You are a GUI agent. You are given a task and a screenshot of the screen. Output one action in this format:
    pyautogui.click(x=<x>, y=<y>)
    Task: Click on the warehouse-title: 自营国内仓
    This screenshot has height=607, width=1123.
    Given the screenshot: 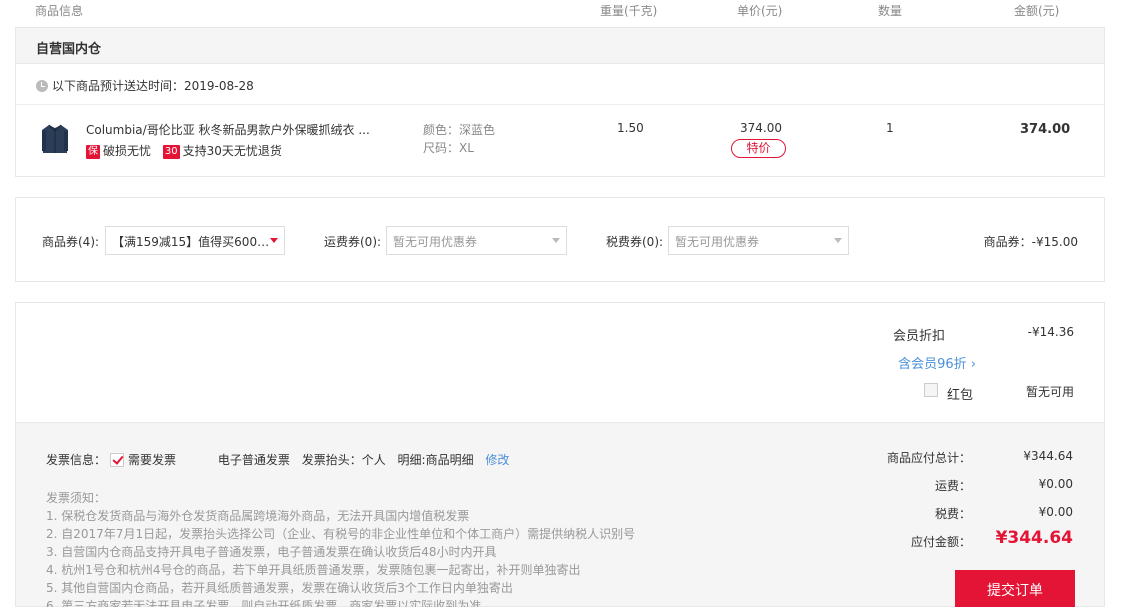 What is the action you would take?
    pyautogui.click(x=560, y=46)
    